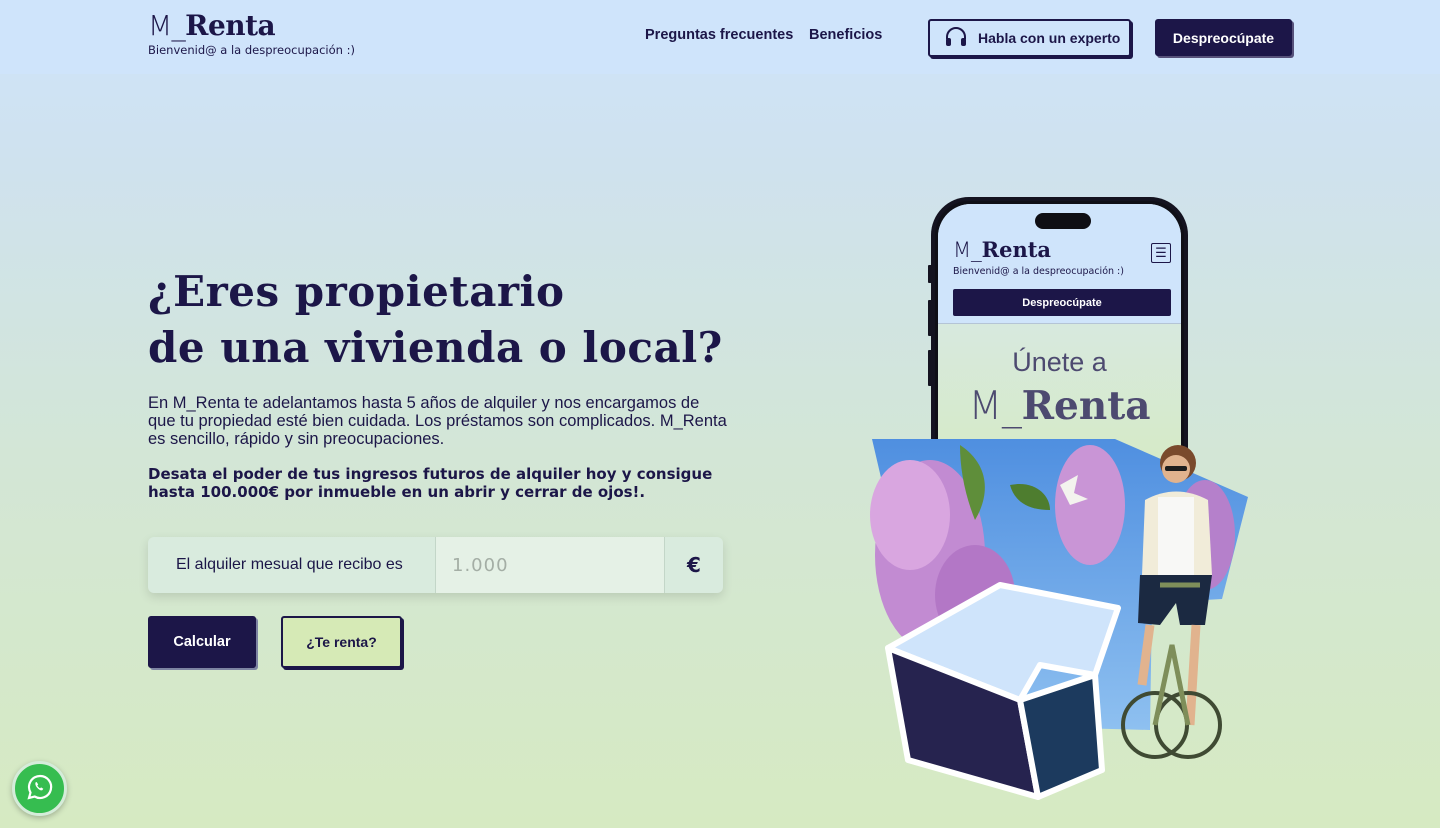  What do you see at coordinates (341, 642) in the screenshot?
I see `te-renta-button: ¿Te renta?` at bounding box center [341, 642].